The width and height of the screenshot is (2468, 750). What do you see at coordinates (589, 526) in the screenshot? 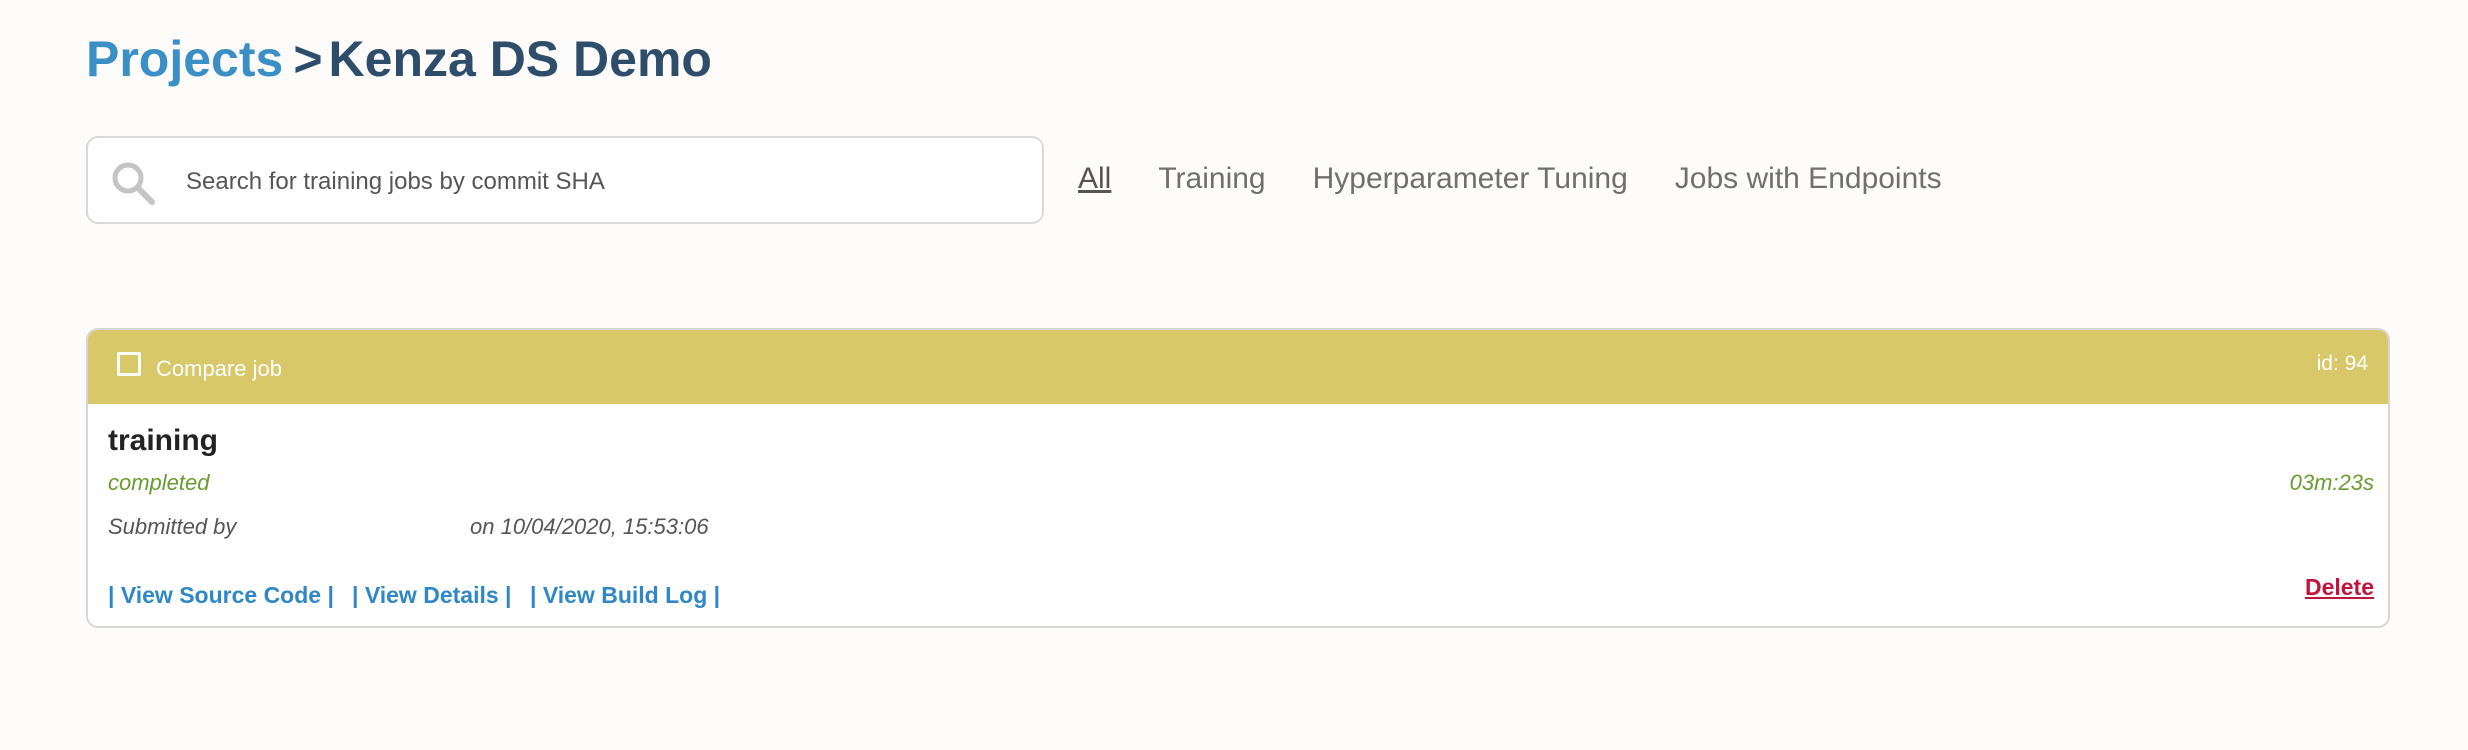
I see `submitted-on: on 10/04/2020, 15:53:06` at bounding box center [589, 526].